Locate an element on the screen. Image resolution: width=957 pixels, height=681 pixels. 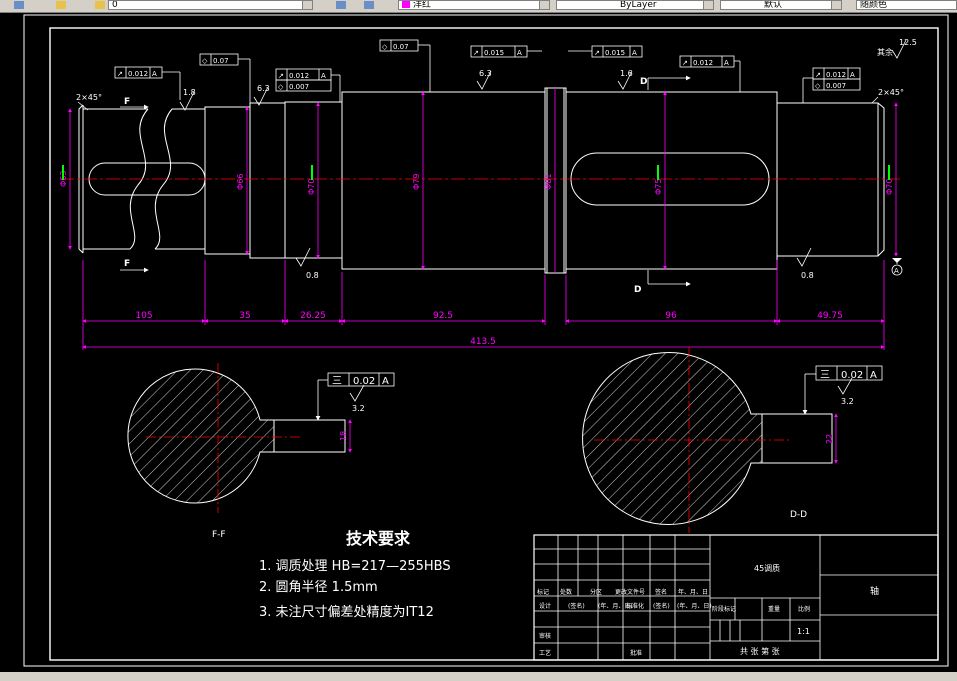
dia-66-label: Φ66 is located at coordinates (240, 182).